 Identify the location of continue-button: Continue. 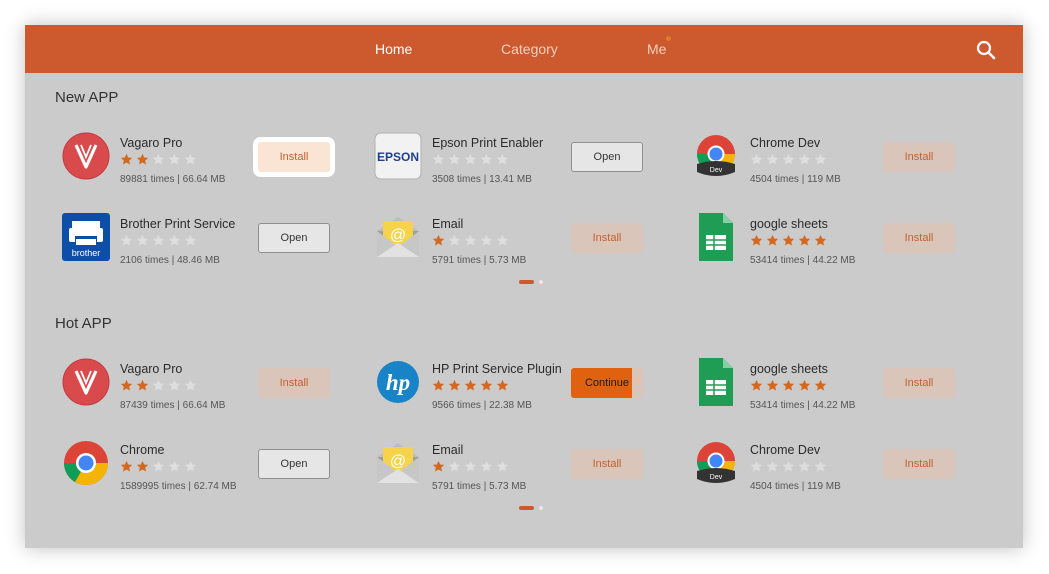
(607, 383).